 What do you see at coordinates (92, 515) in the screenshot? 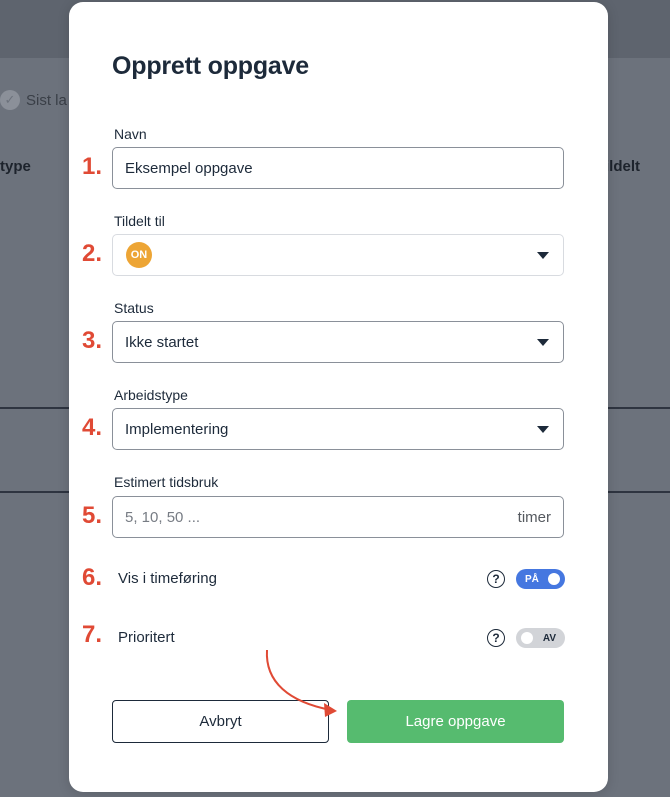
I see `annotation-number-5: 5.` at bounding box center [92, 515].